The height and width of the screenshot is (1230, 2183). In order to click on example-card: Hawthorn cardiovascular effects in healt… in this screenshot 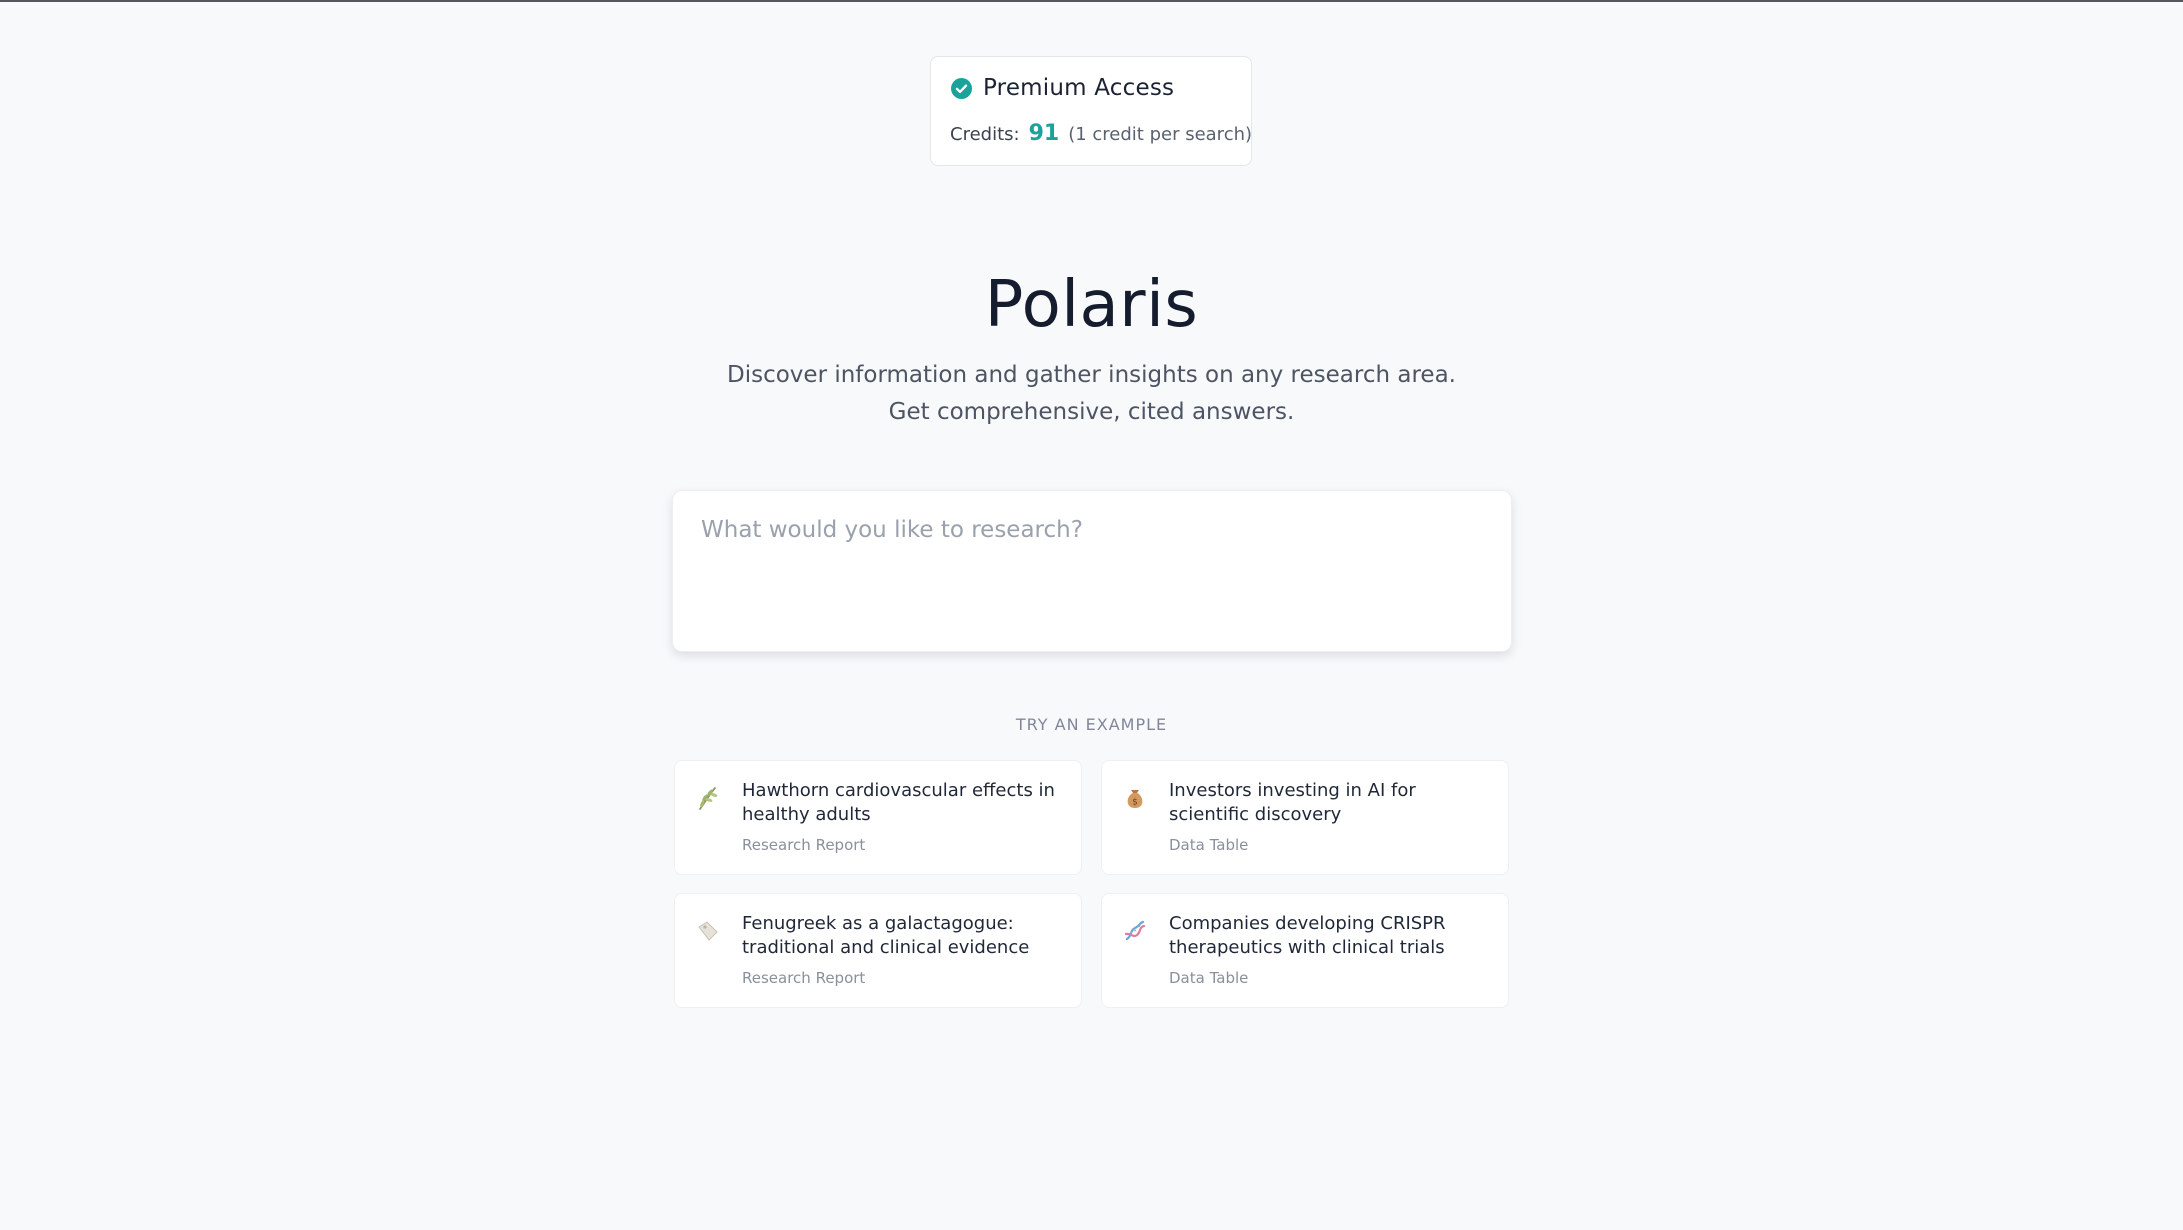, I will do `click(878, 817)`.